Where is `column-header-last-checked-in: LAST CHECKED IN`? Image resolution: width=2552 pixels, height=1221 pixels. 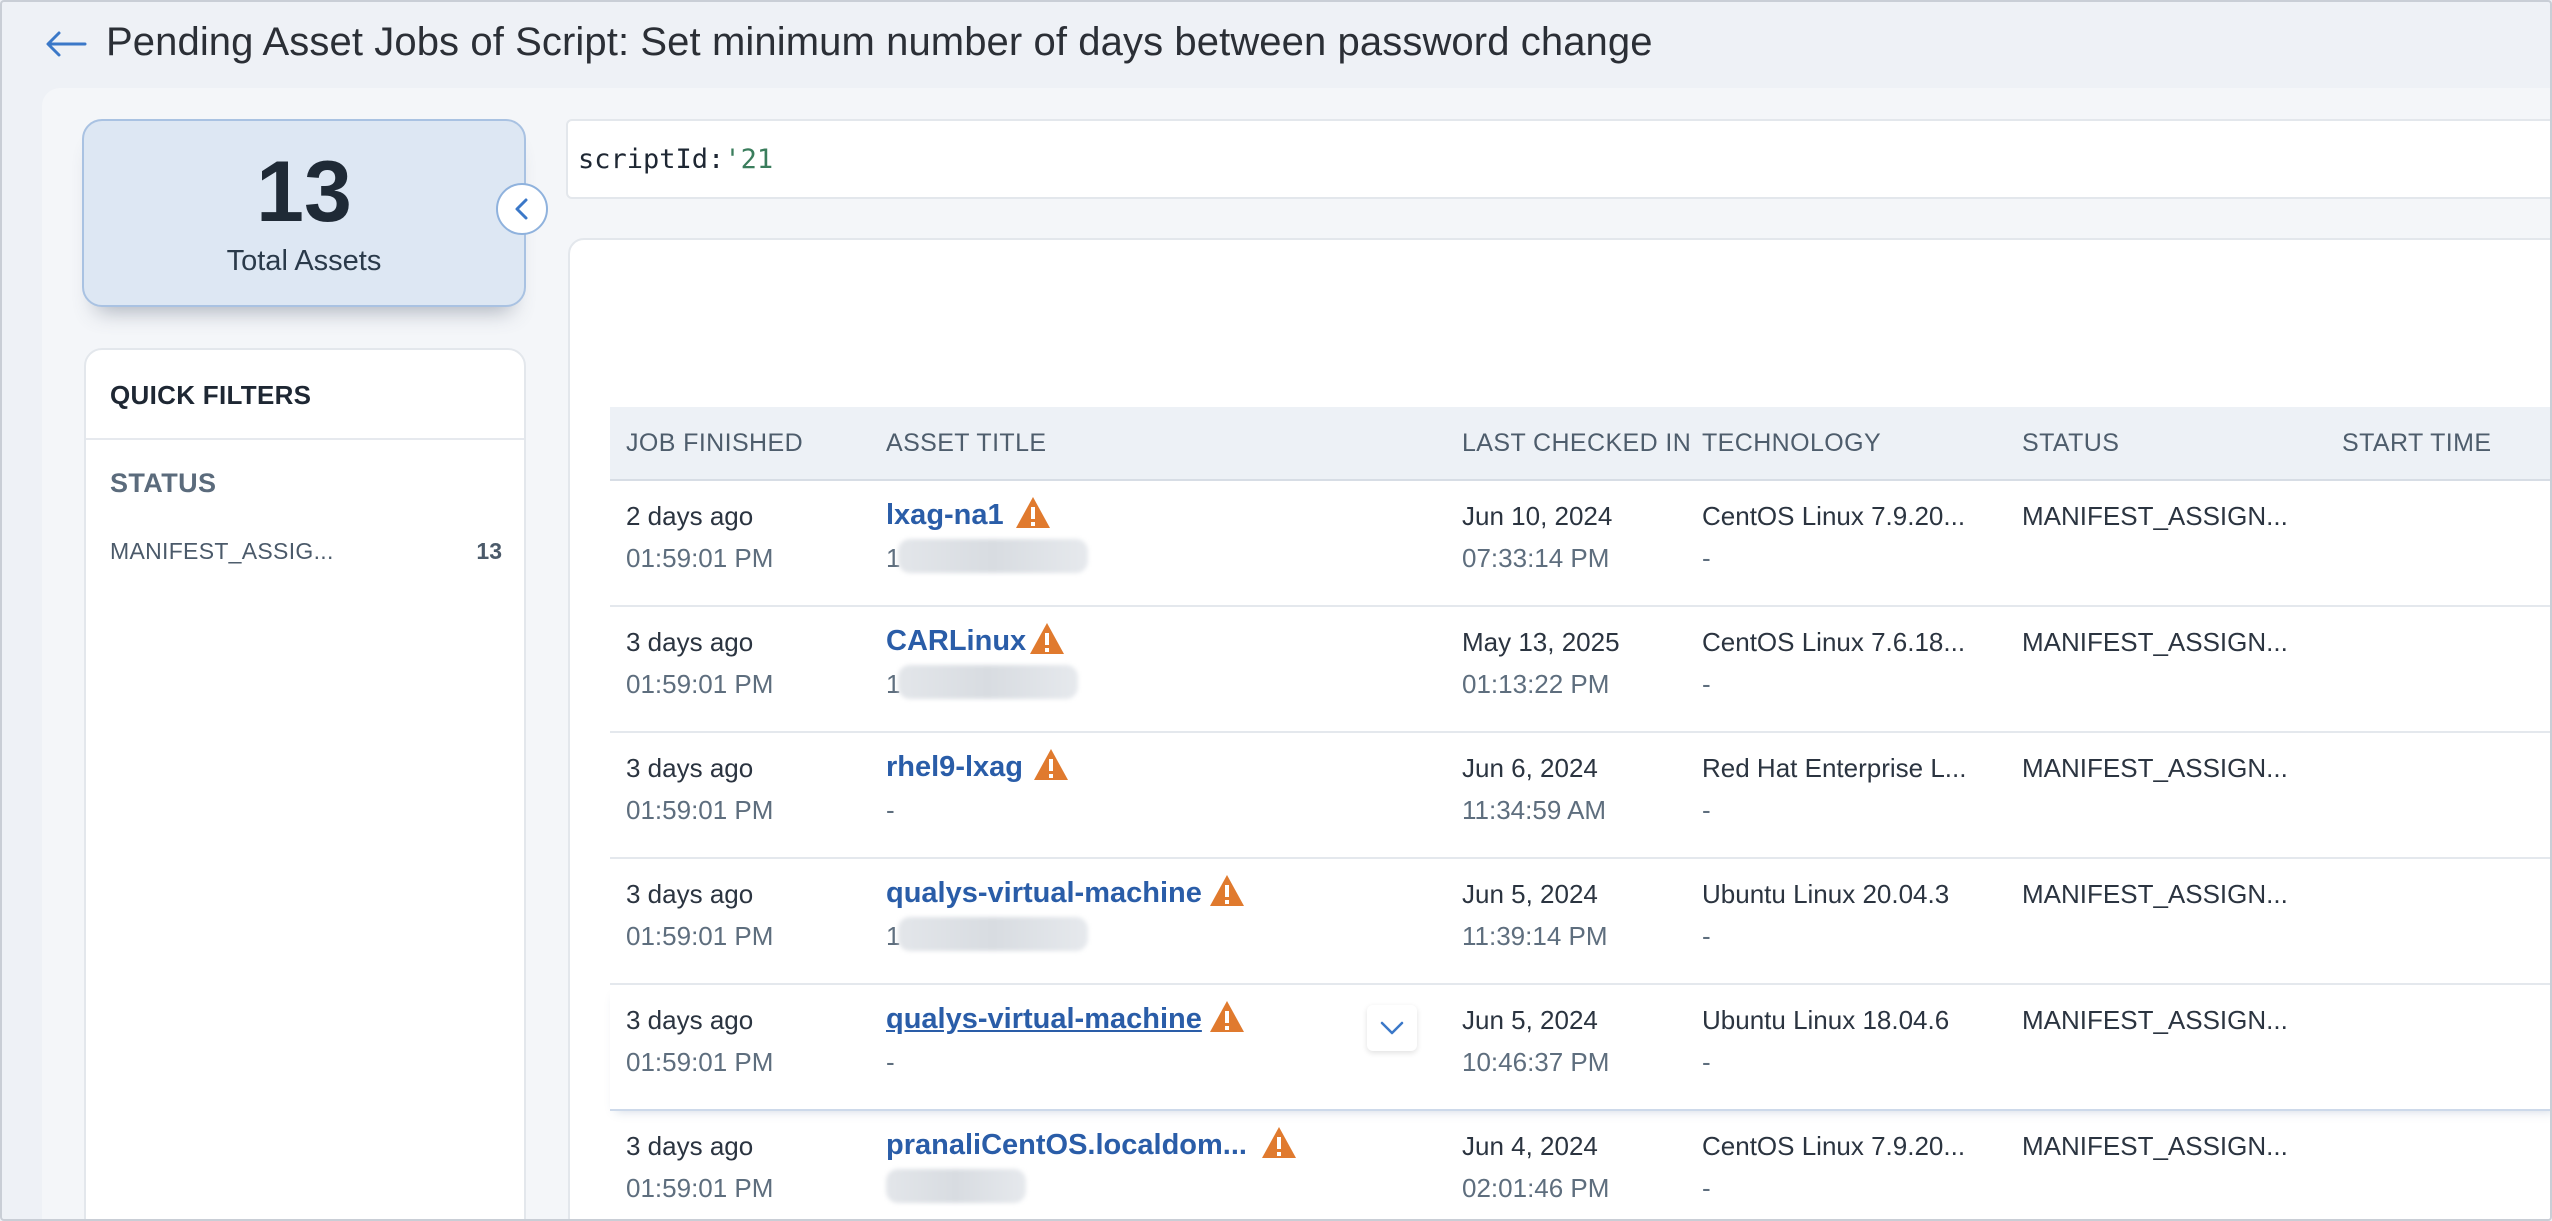
column-header-last-checked-in: LAST CHECKED IN is located at coordinates (1576, 443).